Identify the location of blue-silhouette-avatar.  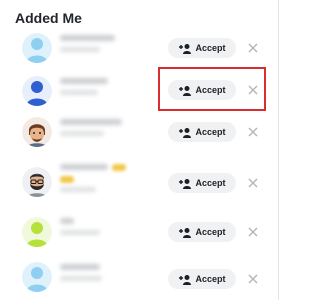
(37, 91).